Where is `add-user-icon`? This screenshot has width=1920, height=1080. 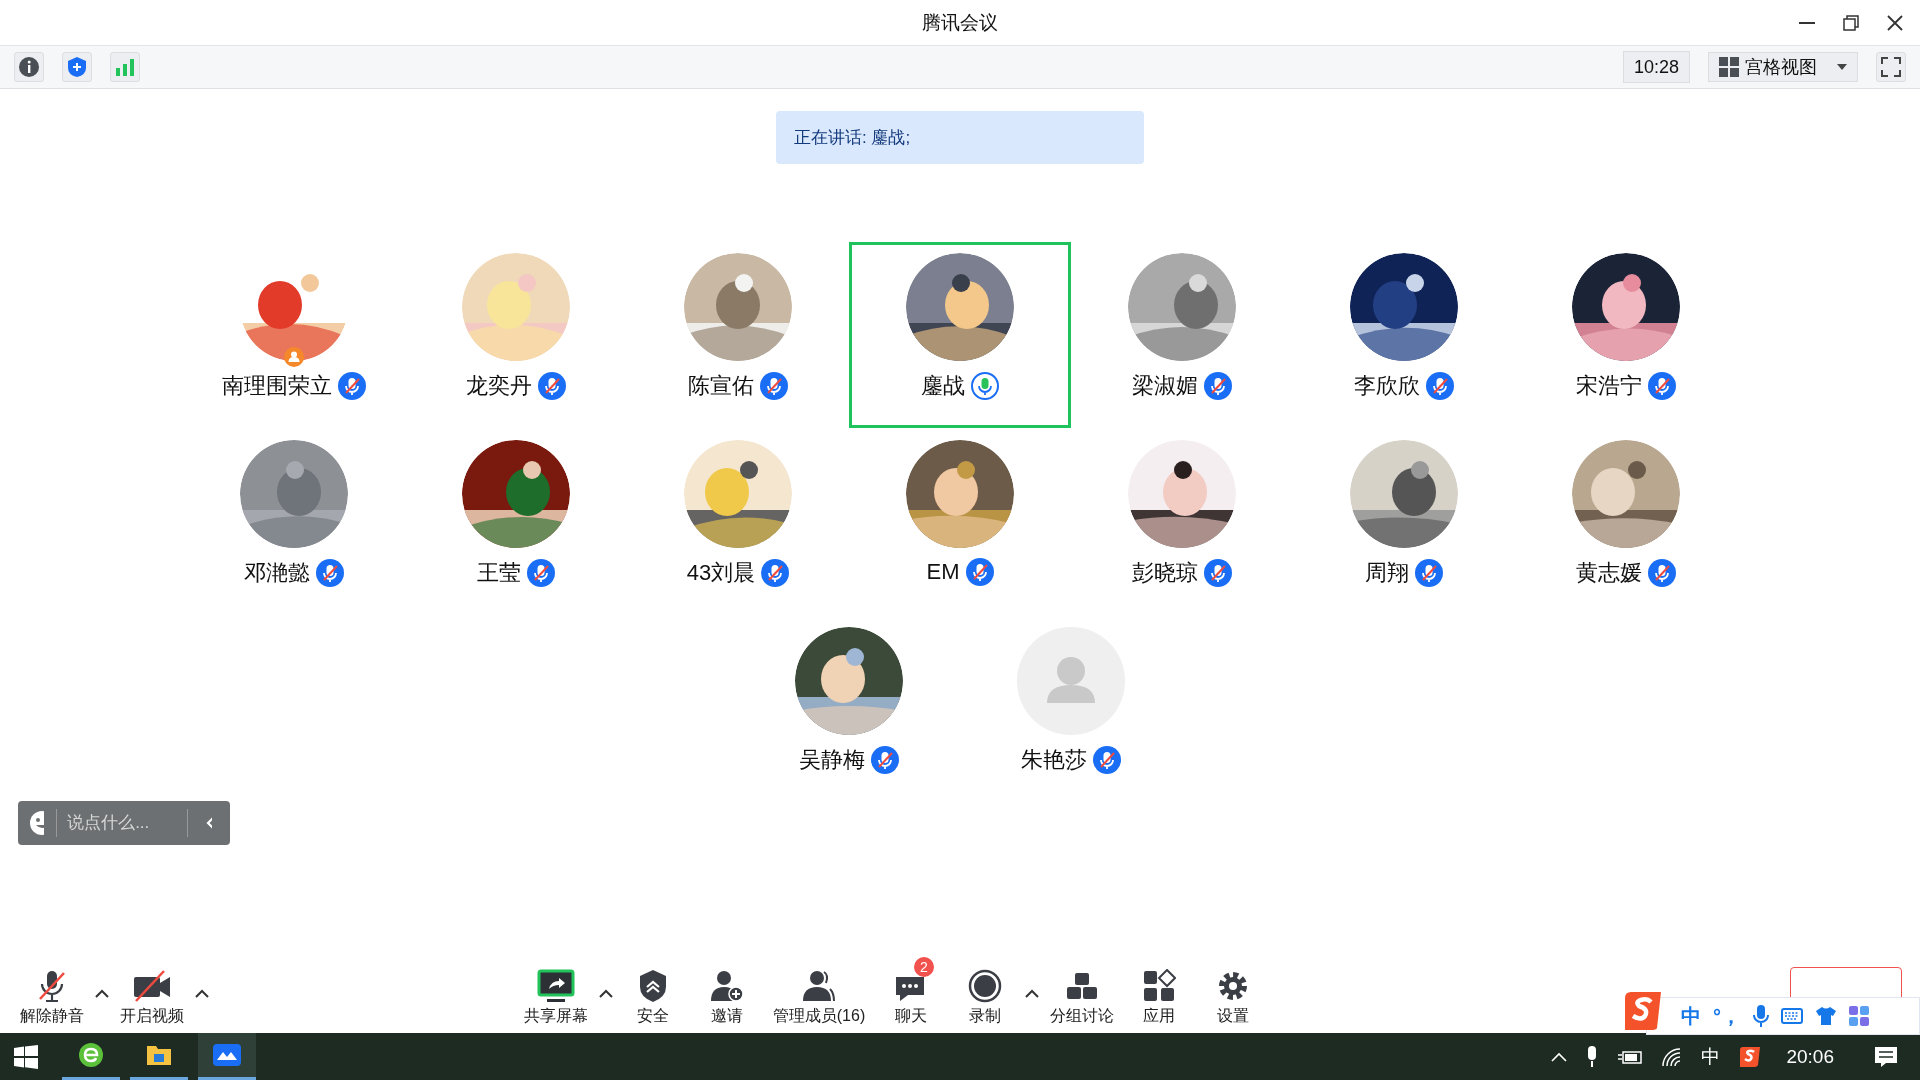 add-user-icon is located at coordinates (727, 986).